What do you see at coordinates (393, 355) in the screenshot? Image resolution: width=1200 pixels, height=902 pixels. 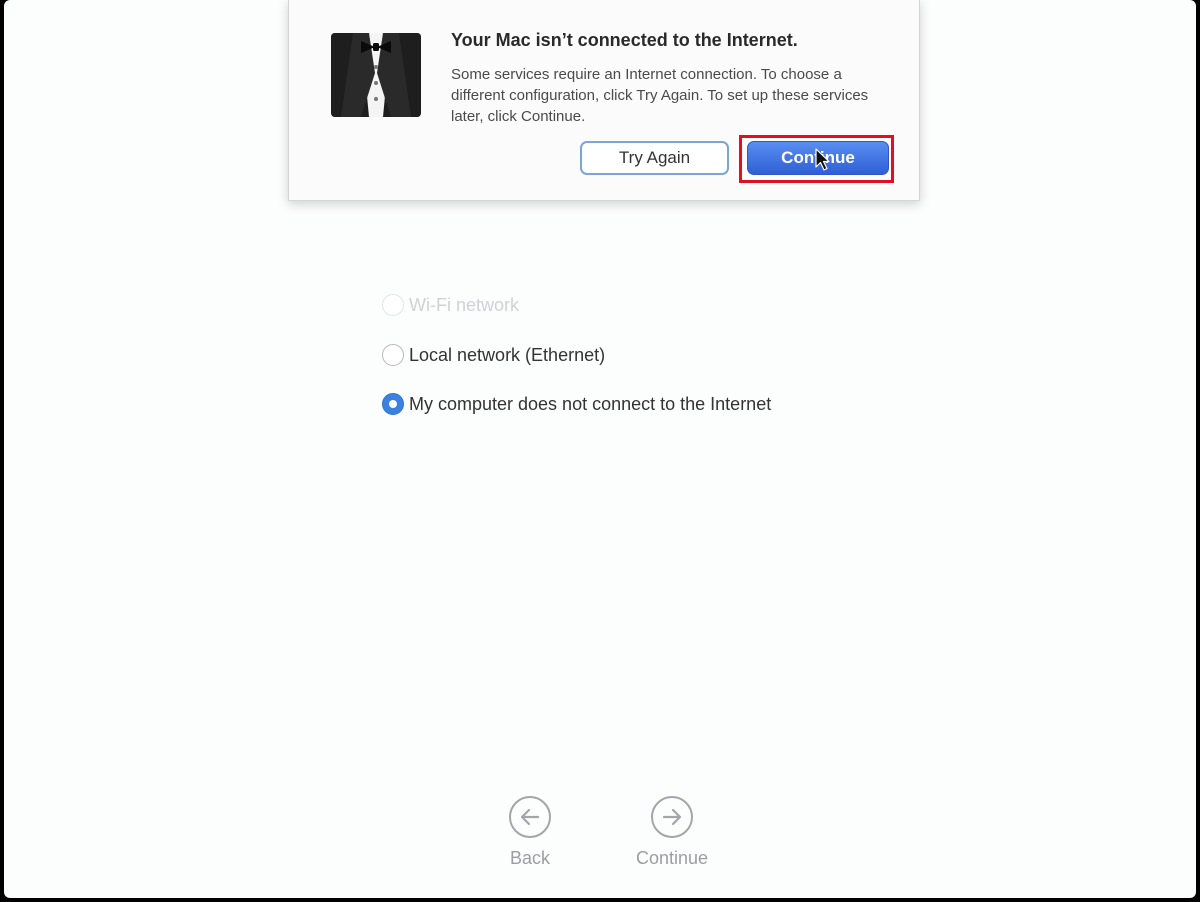 I see `ethernet-radio` at bounding box center [393, 355].